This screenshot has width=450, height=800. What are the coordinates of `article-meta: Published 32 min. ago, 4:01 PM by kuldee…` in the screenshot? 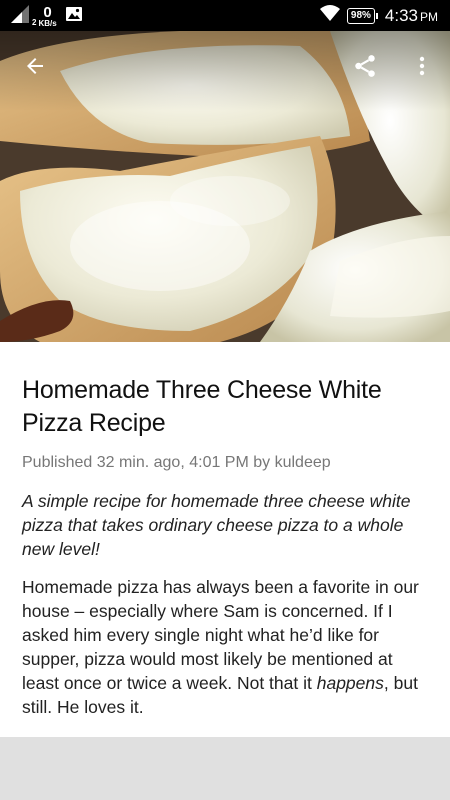 It's located at (176, 462).